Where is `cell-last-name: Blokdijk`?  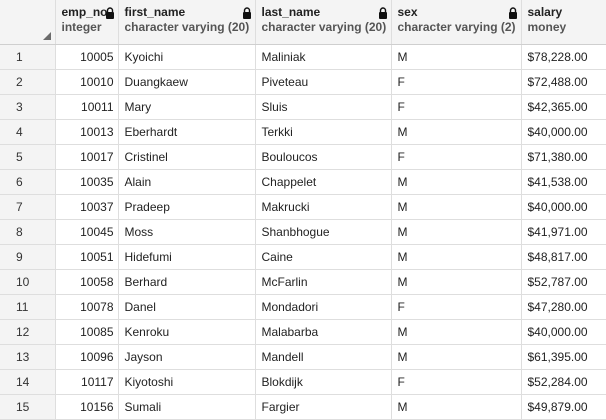 cell-last-name: Blokdijk is located at coordinates (323, 382).